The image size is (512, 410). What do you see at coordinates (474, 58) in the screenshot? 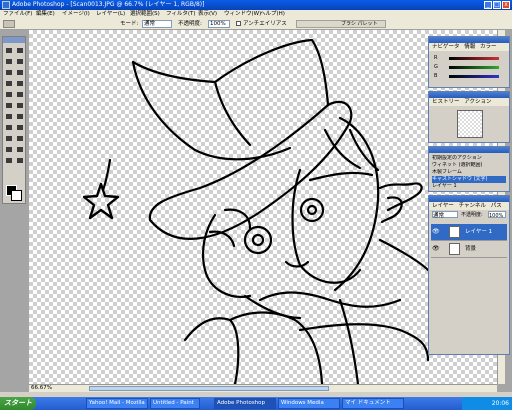
I see `red-slider` at bounding box center [474, 58].